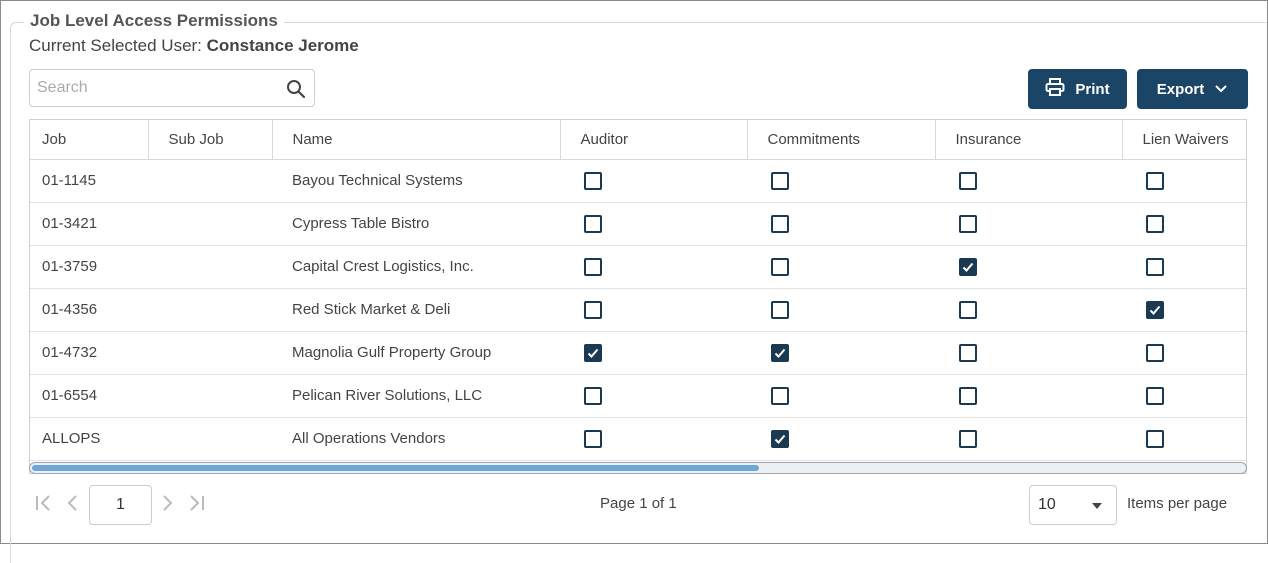  I want to click on export-button: Export, so click(1192, 89).